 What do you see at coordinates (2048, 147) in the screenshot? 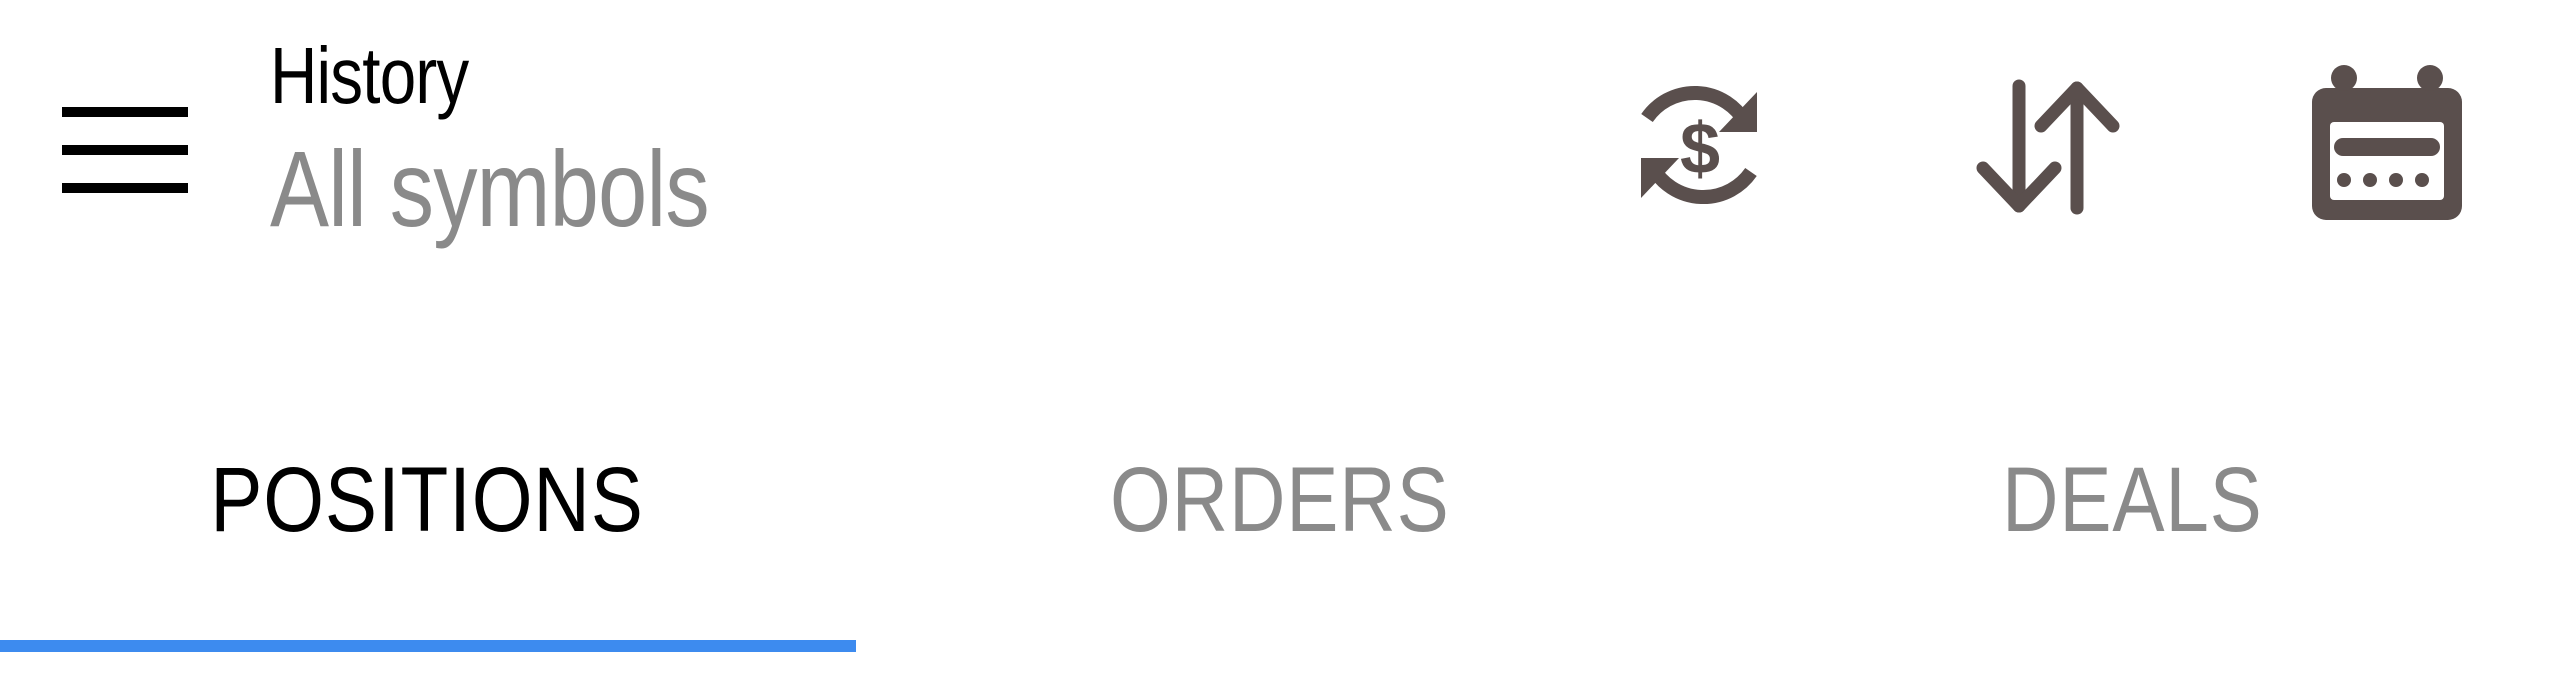
I see `sort-icon` at bounding box center [2048, 147].